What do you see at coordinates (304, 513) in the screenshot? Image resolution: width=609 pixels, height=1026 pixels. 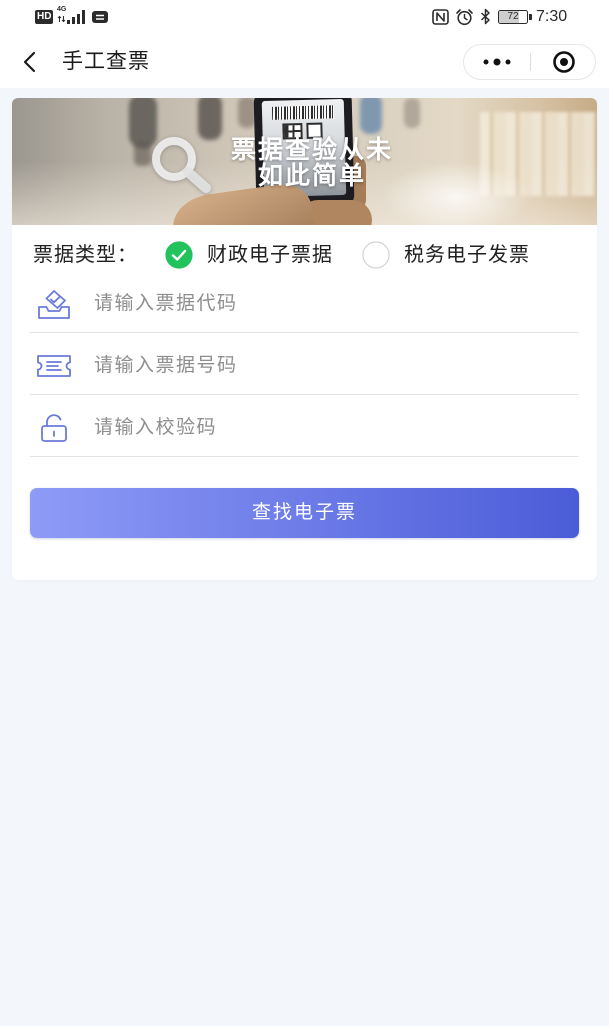 I see `find-e-ticket-button: 查找电子票` at bounding box center [304, 513].